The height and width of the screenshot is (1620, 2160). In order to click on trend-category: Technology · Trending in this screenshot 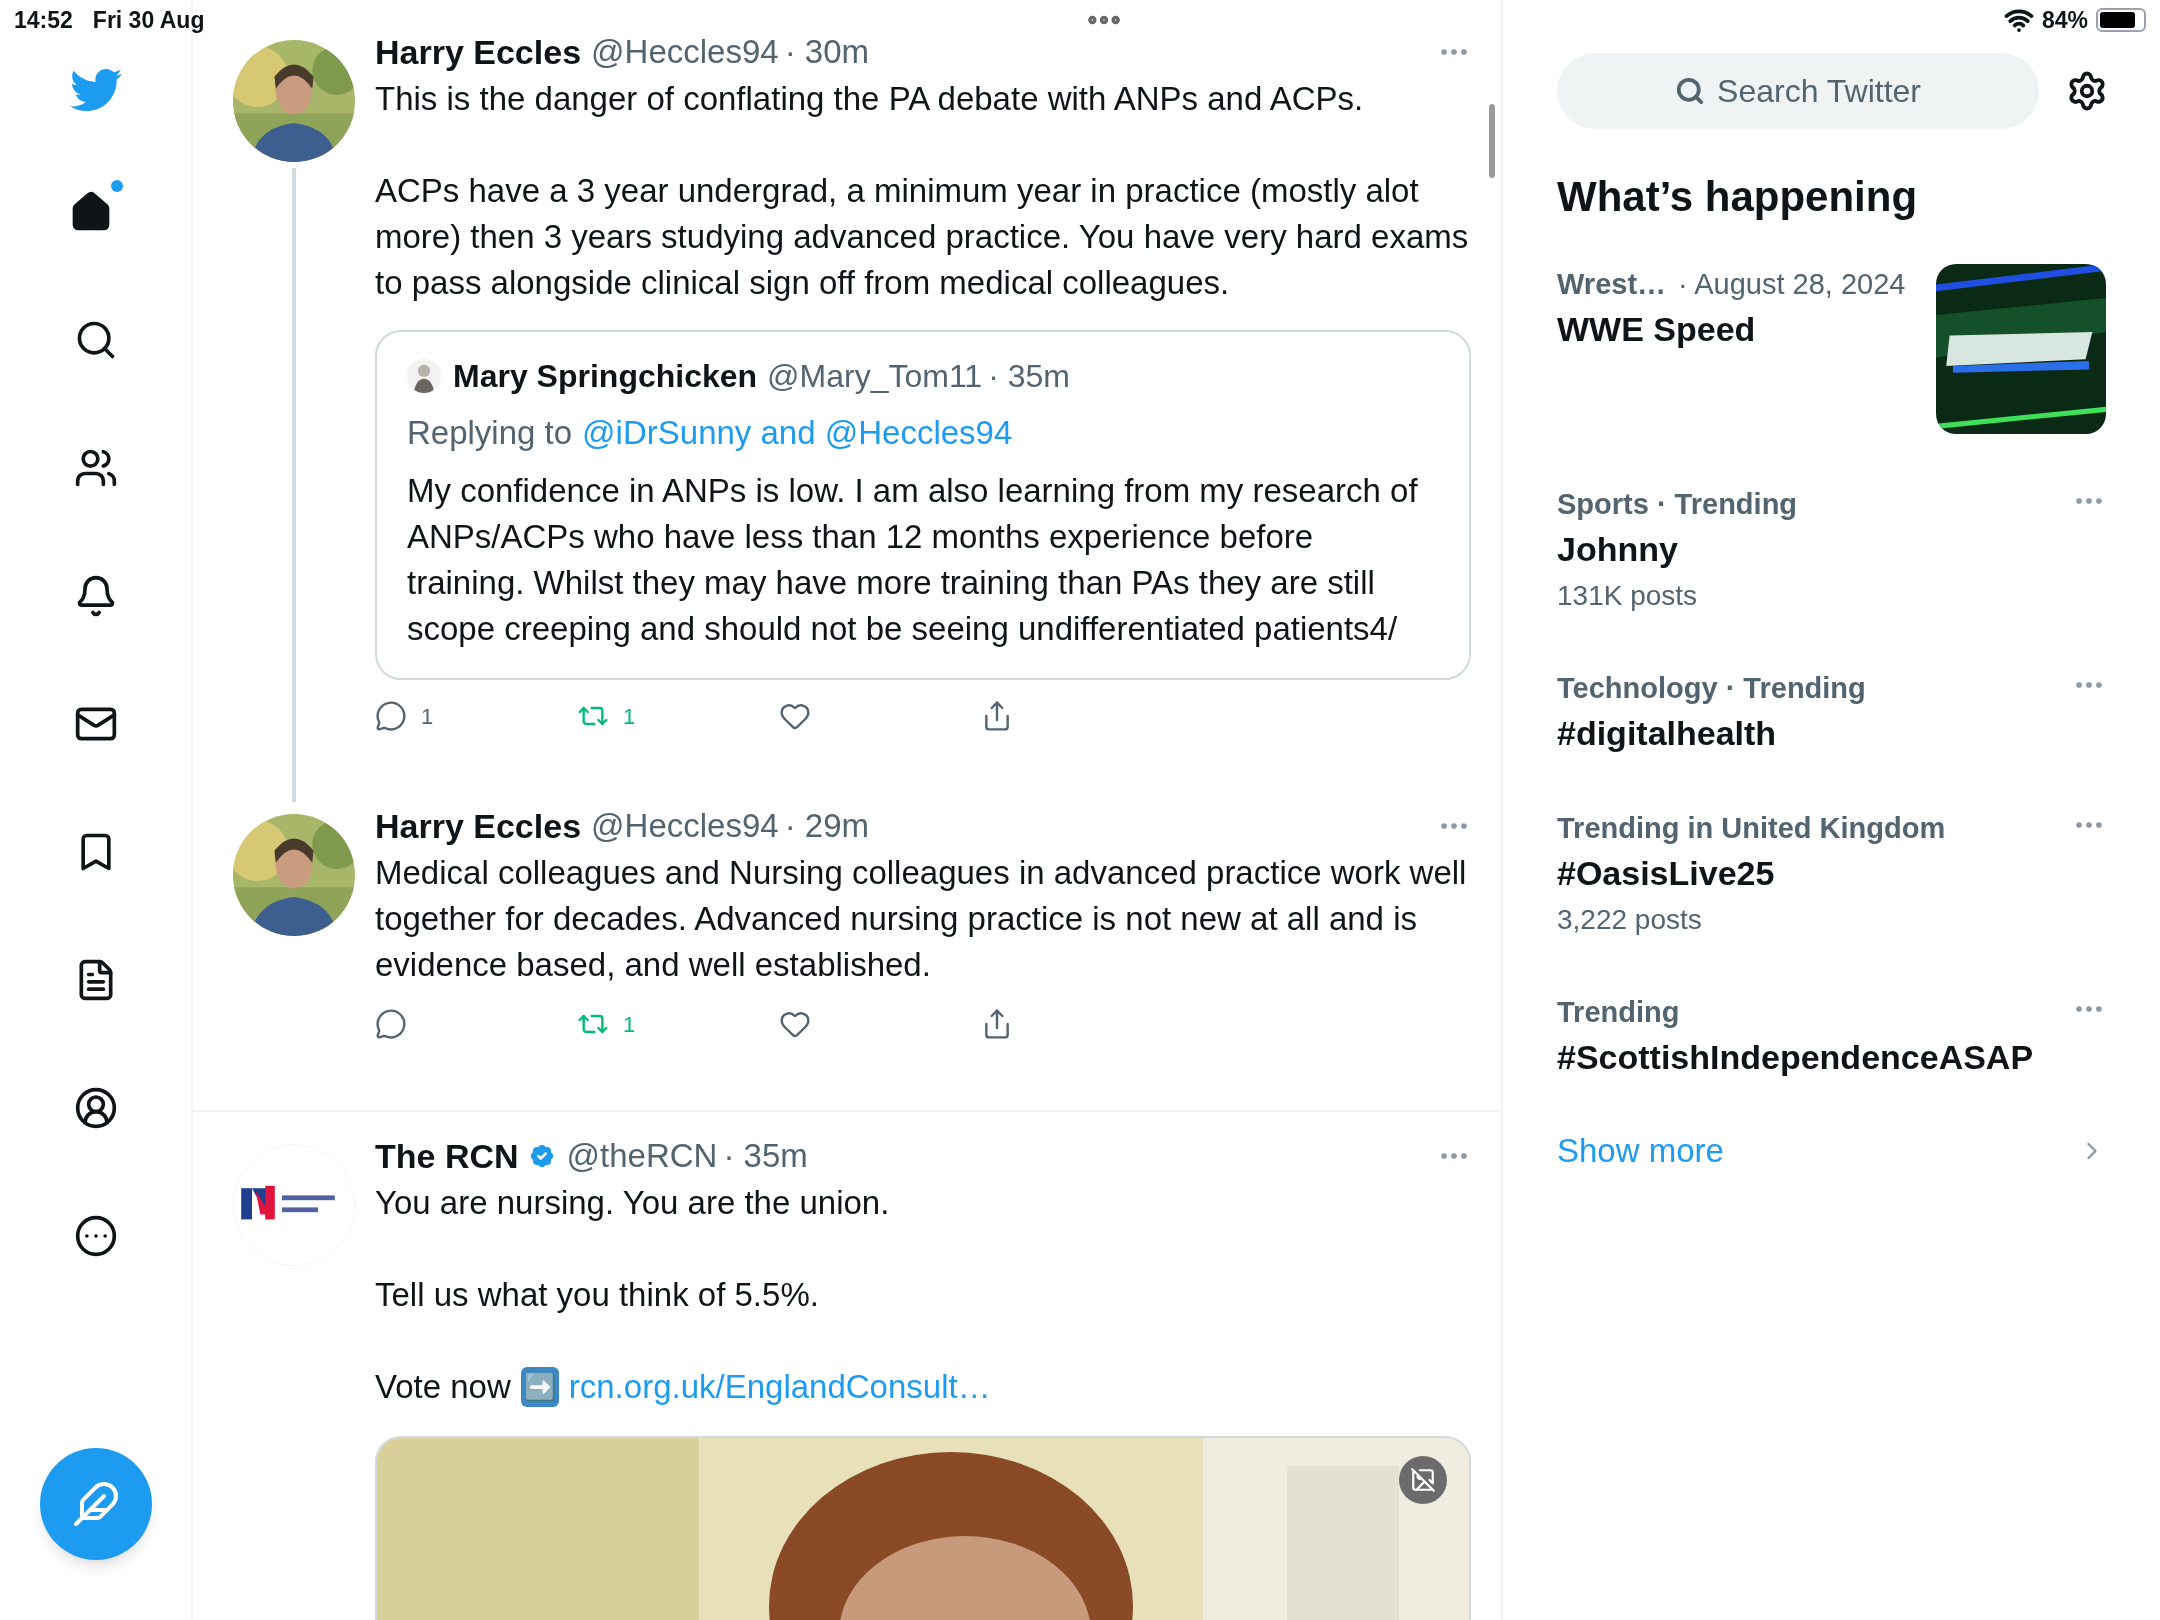, I will do `click(1711, 688)`.